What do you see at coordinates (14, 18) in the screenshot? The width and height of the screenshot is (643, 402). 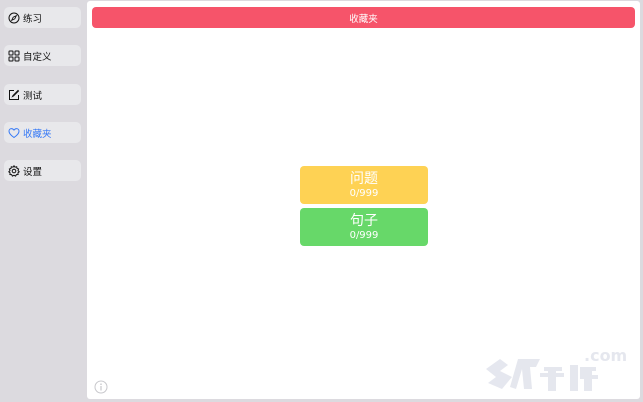 I see `compass-icon` at bounding box center [14, 18].